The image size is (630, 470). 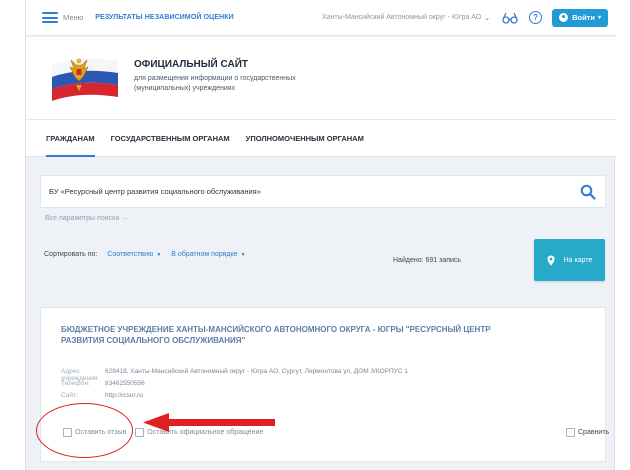 What do you see at coordinates (588, 192) in the screenshot?
I see `search-icon` at bounding box center [588, 192].